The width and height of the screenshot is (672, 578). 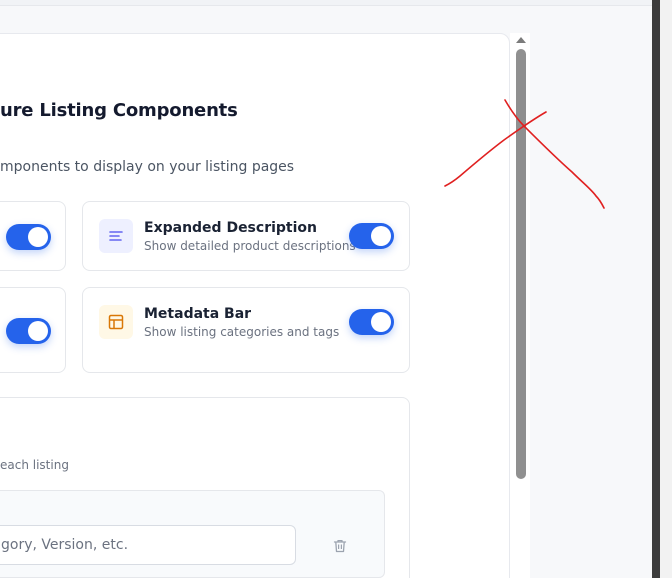 What do you see at coordinates (116, 236) in the screenshot?
I see `lines-icon` at bounding box center [116, 236].